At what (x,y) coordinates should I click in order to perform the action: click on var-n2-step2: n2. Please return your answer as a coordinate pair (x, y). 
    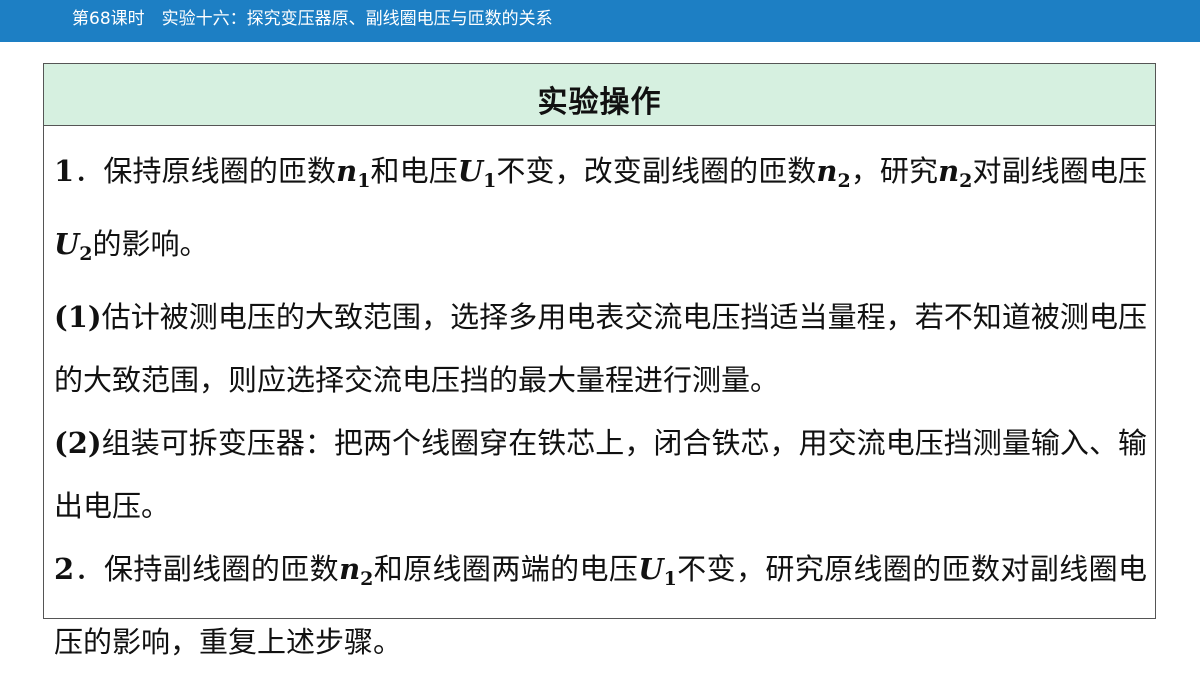
    Looking at the image, I should click on (356, 571).